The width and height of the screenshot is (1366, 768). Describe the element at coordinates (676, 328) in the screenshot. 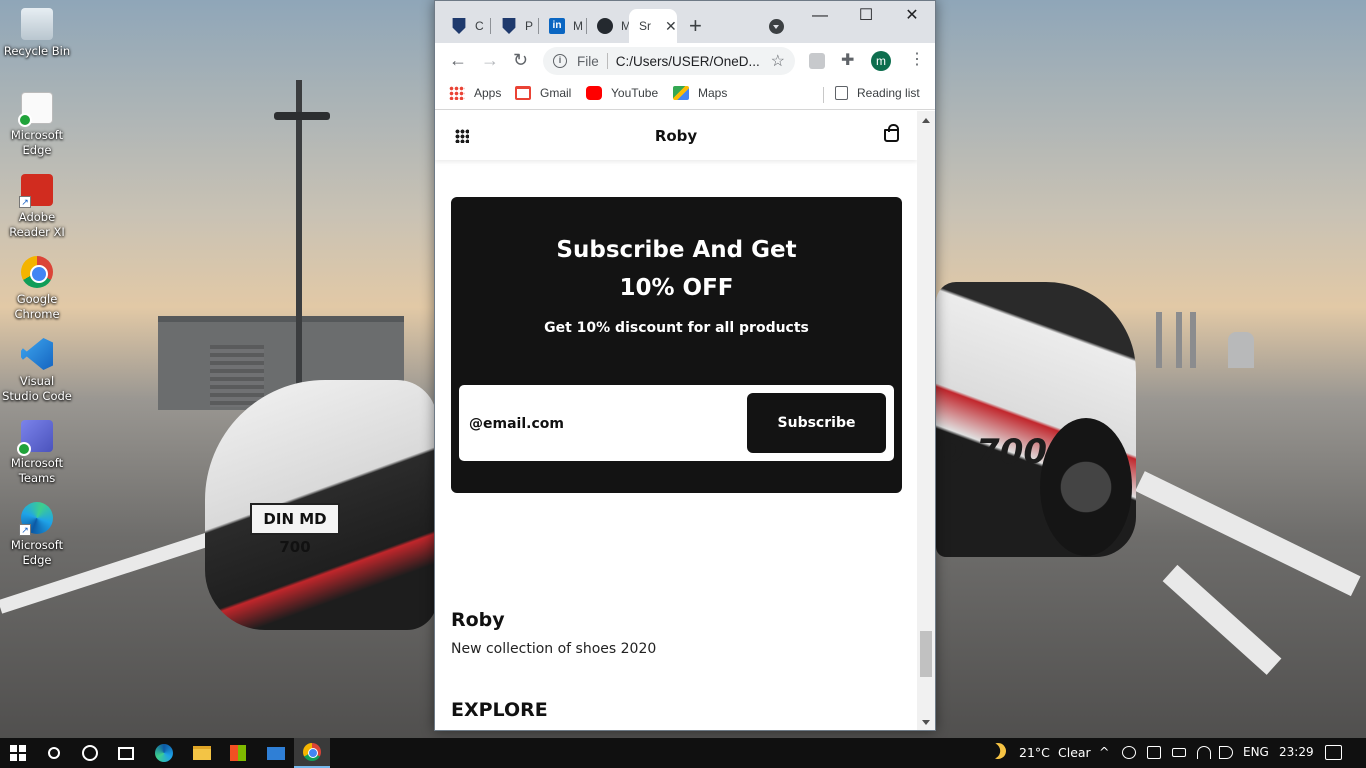

I see `subscribe-description: Get 10% discount for all products` at that location.